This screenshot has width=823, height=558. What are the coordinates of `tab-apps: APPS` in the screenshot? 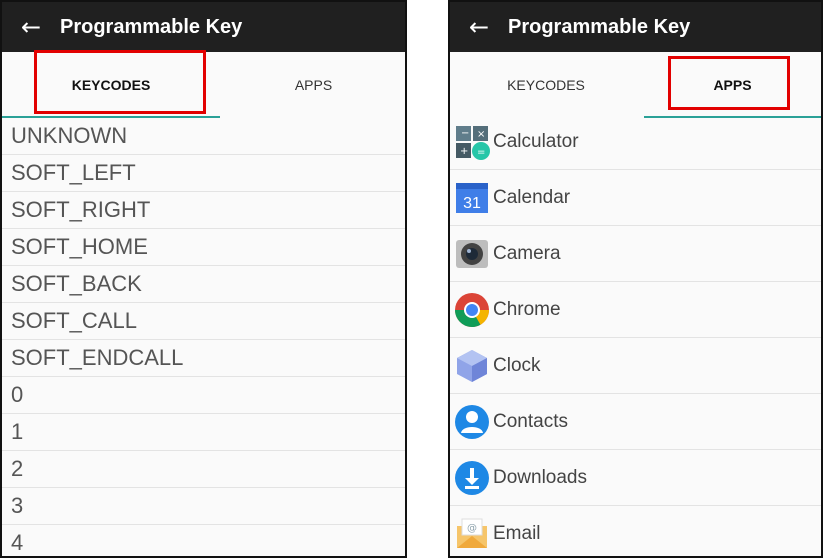 It's located at (312, 85).